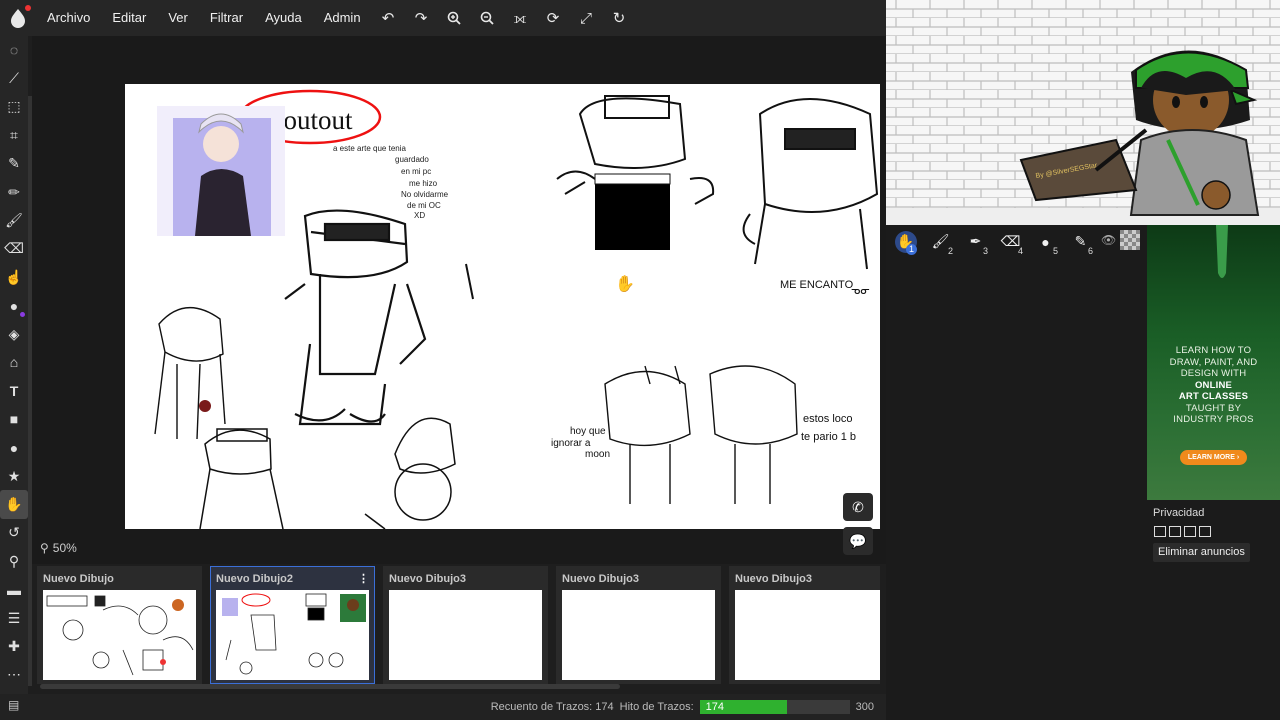 This screenshot has height=720, width=1280. I want to click on menu-admin: Admin, so click(342, 18).